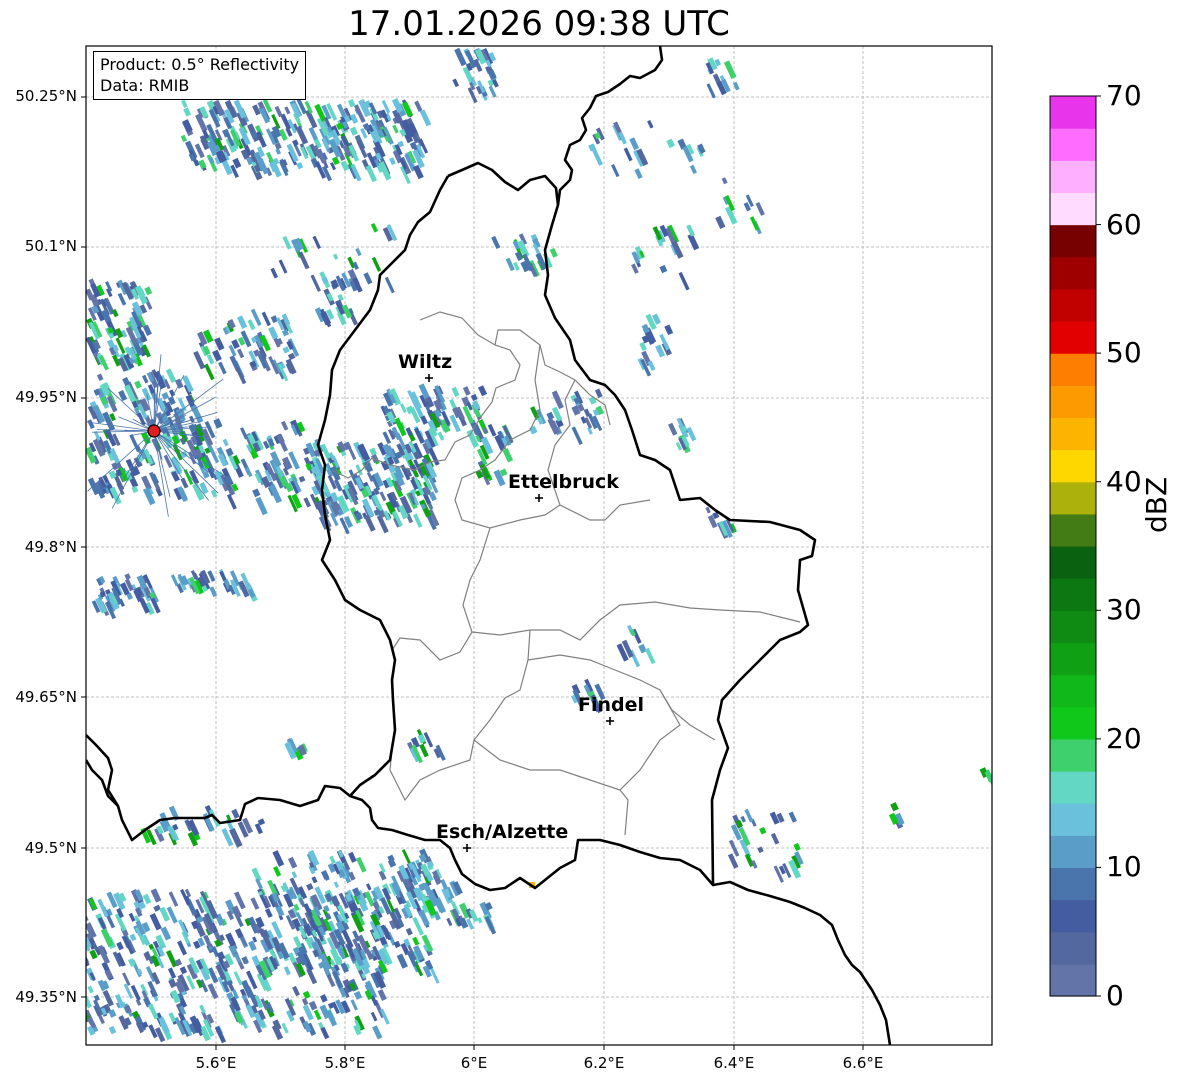 This screenshot has height=1081, width=1184. What do you see at coordinates (604, 1063) in the screenshot?
I see `lon-label-6-2: 6.2°E` at bounding box center [604, 1063].